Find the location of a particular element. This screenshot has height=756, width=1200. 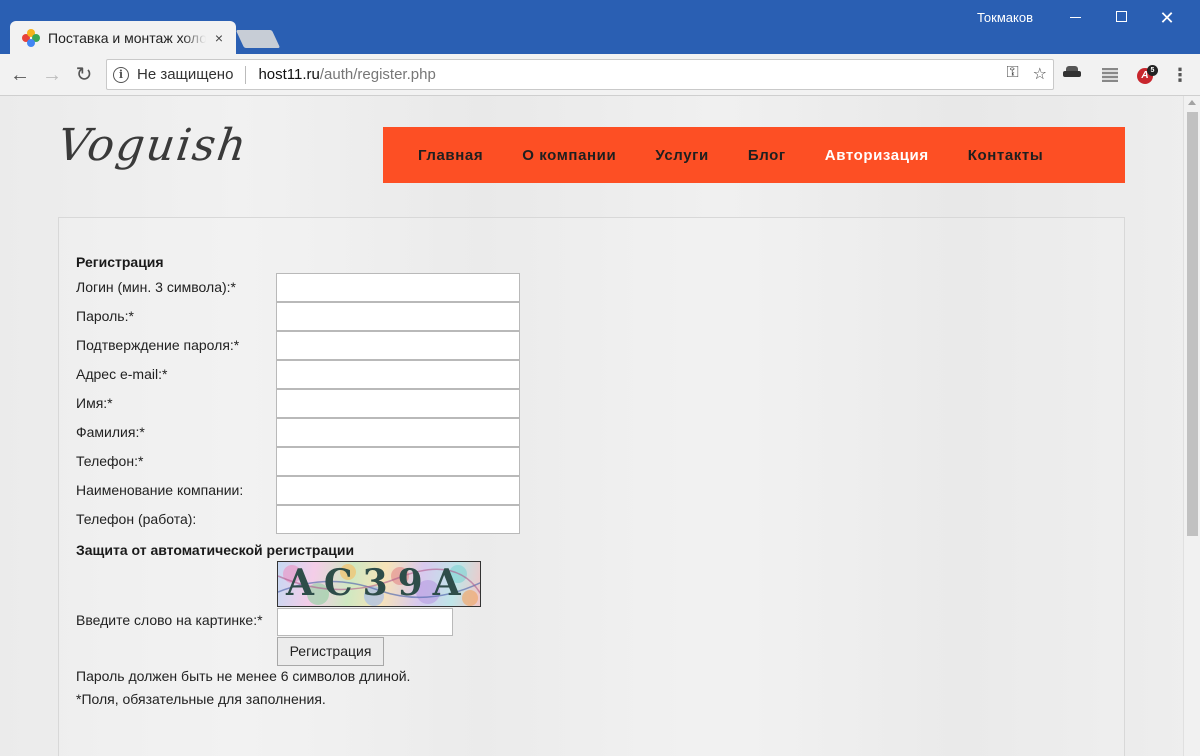

url-host: host11.ru is located at coordinates (288, 74).